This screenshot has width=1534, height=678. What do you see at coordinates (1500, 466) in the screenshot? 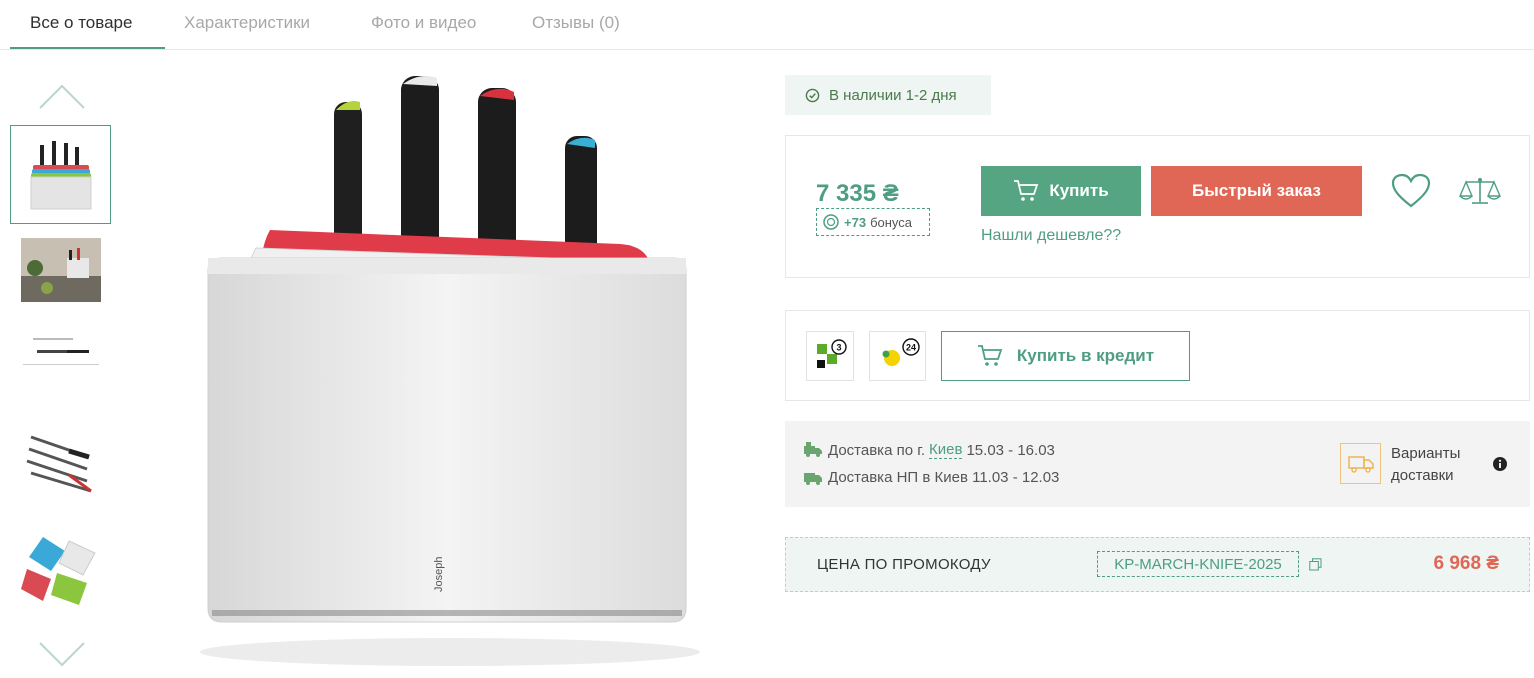
I see `info-icon` at bounding box center [1500, 466].